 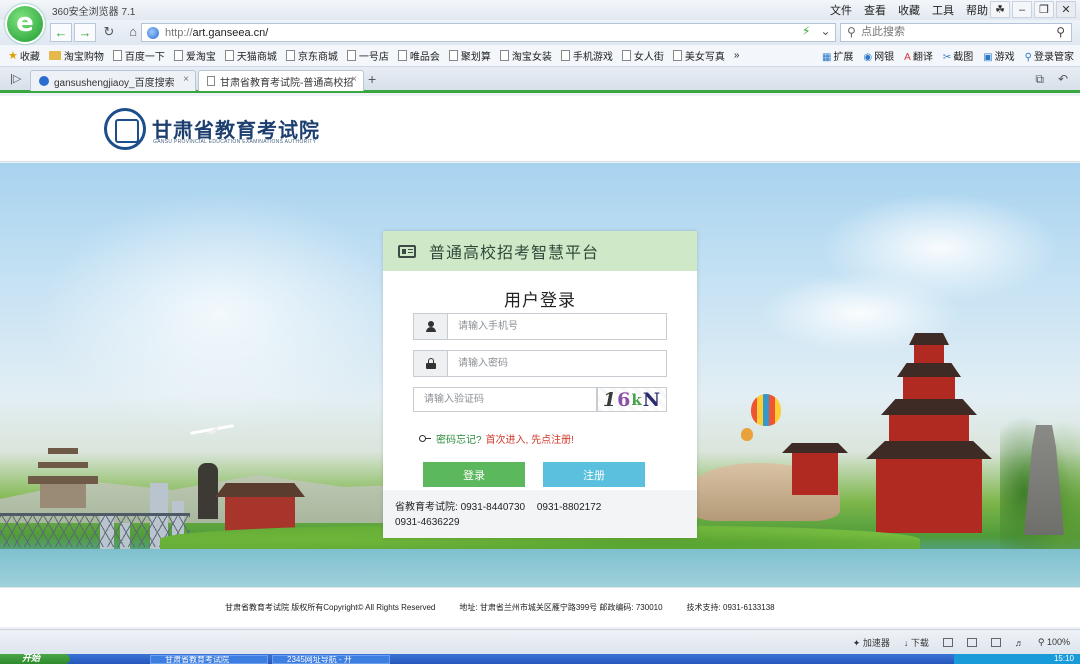 I want to click on pages-icon, so click(x=971, y=642).